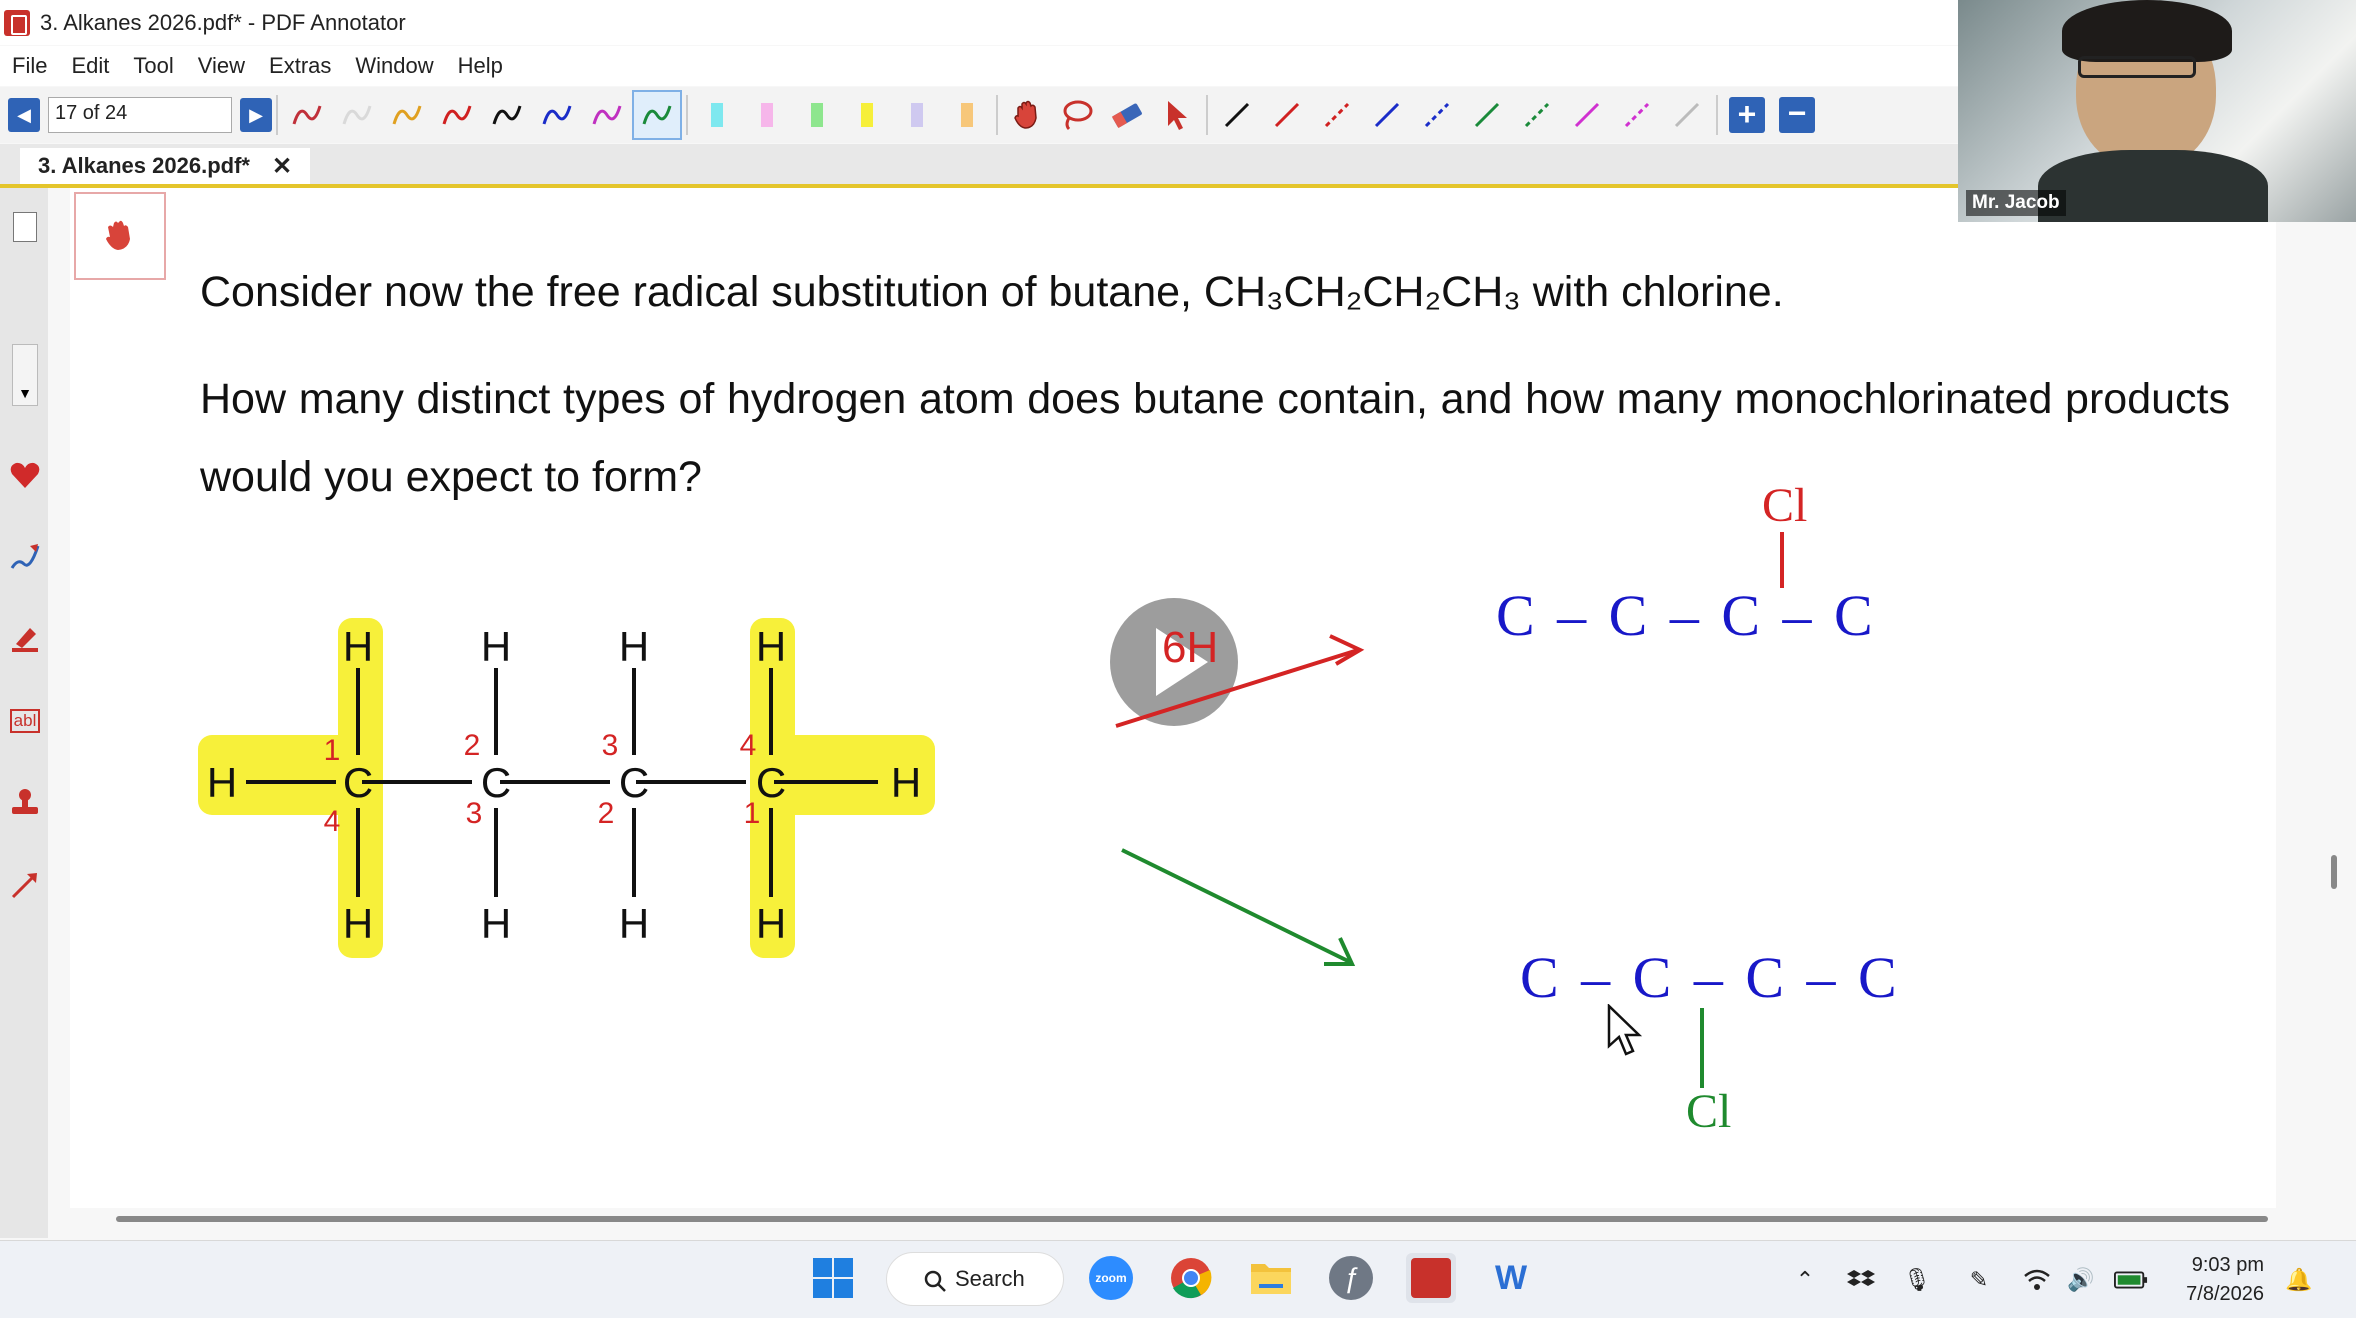 This screenshot has height=1318, width=2356. Describe the element at coordinates (833, 1278) in the screenshot. I see `windows-start-icon` at that location.